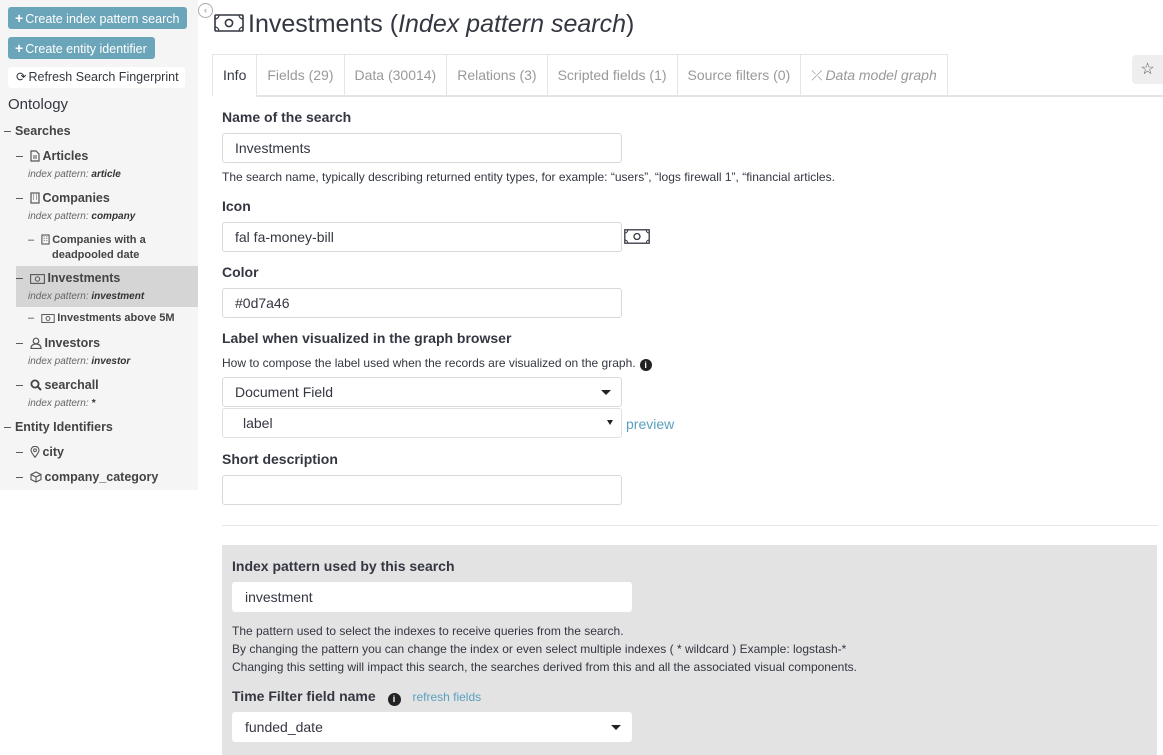  What do you see at coordinates (236, 206) in the screenshot?
I see `icon-label: Icon` at bounding box center [236, 206].